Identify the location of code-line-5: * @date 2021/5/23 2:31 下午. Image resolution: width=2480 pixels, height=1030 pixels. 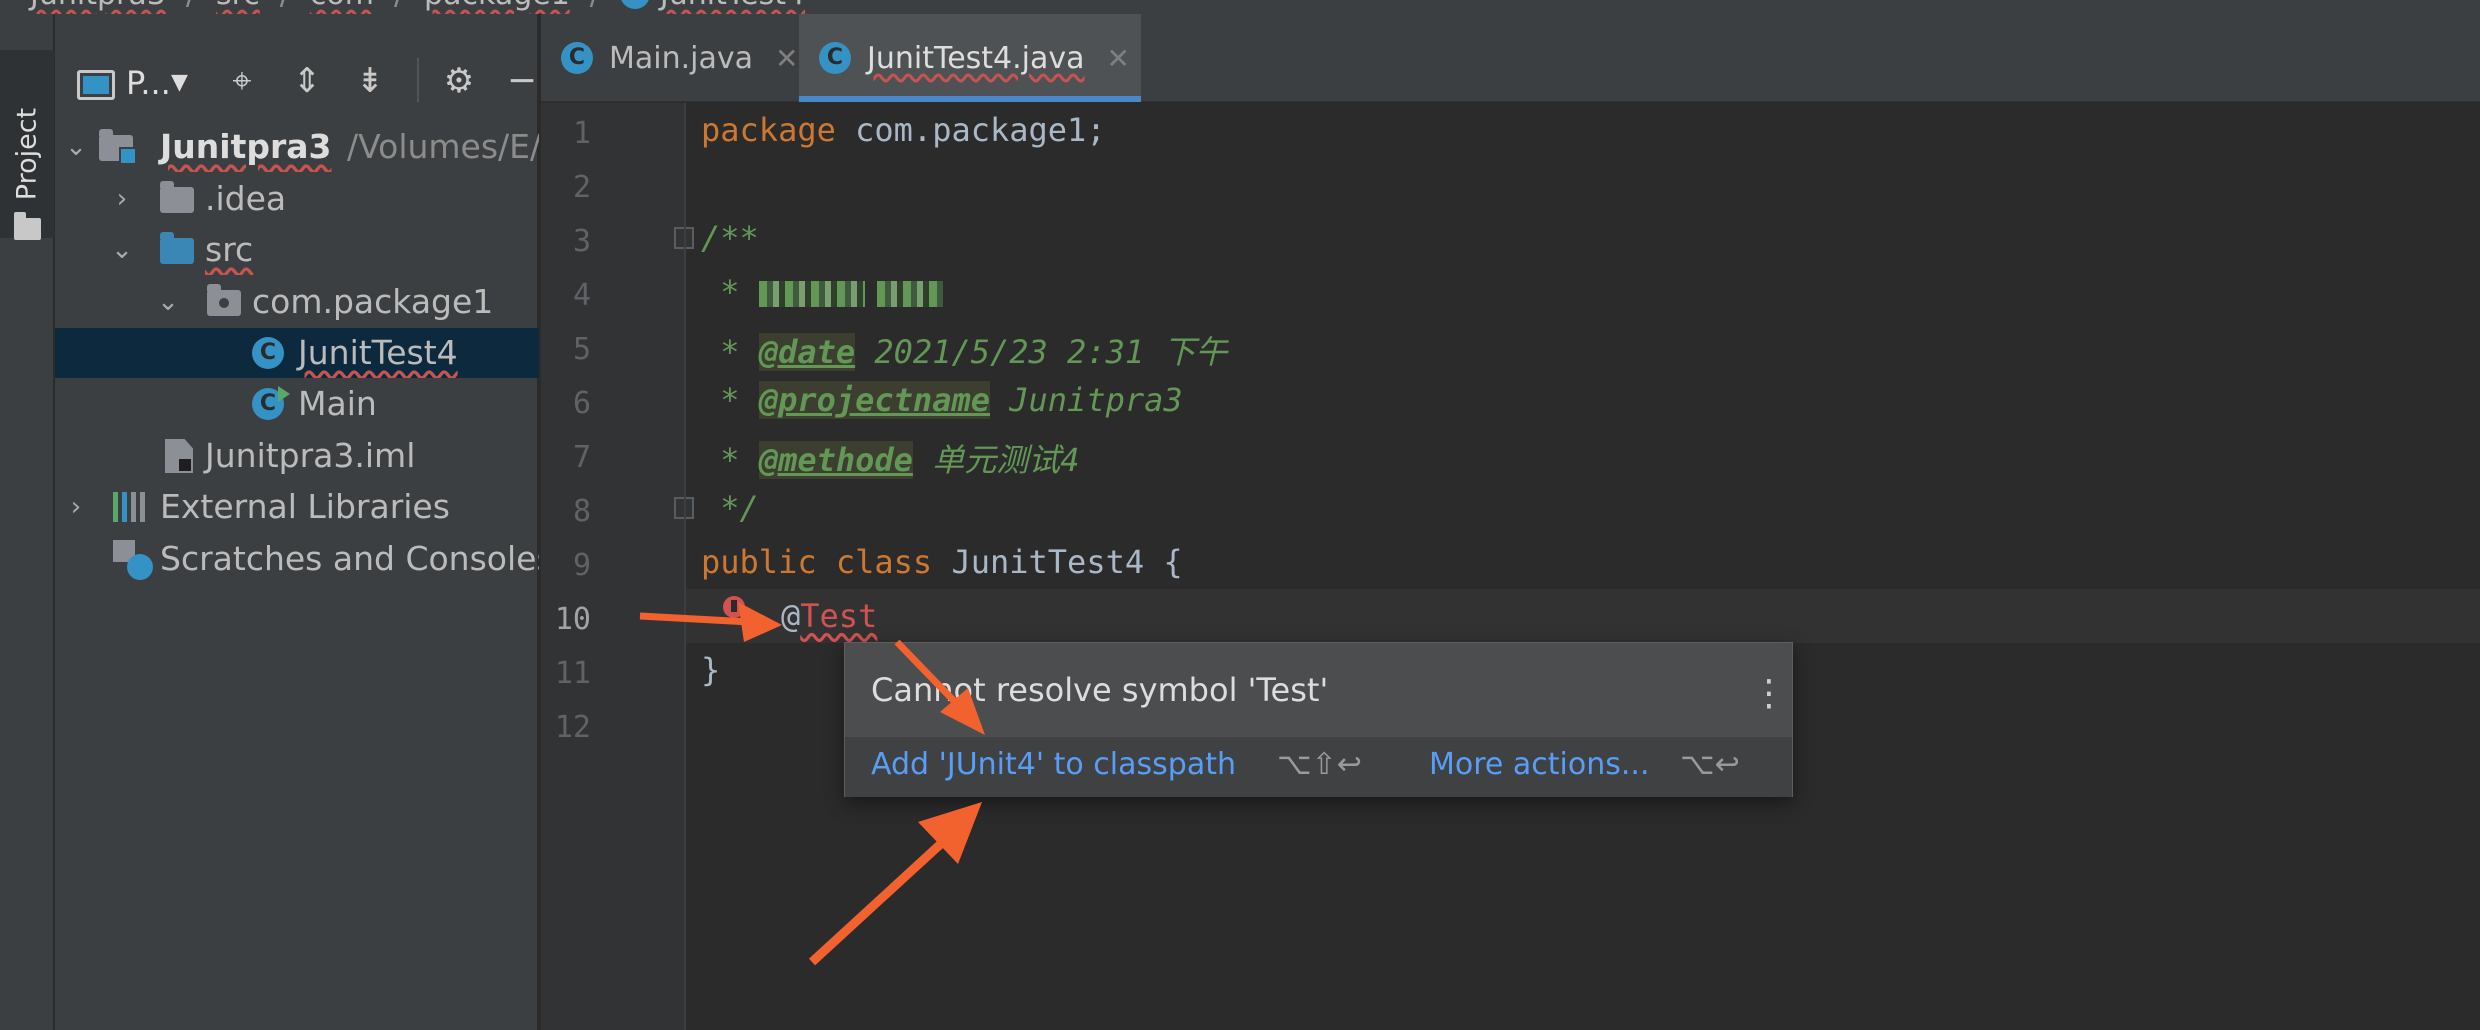
(964, 350).